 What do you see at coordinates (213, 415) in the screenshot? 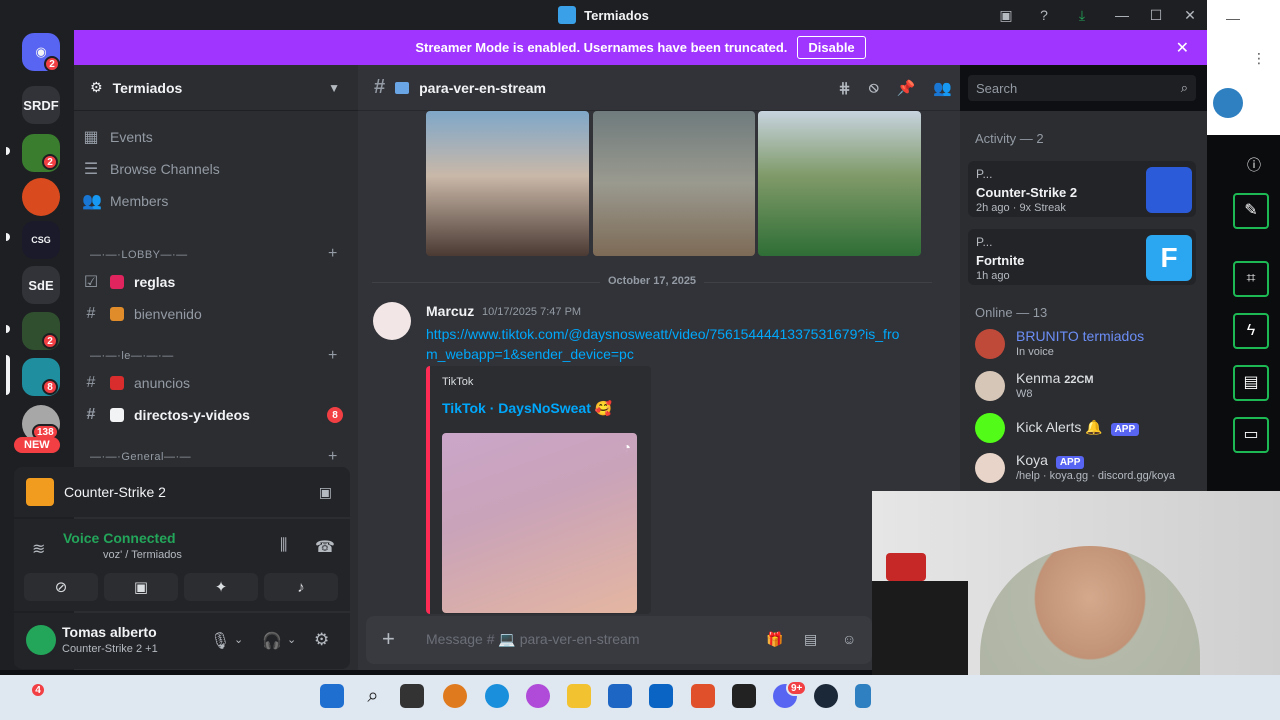
I see `channel-directos-y-videos: # directos-y-videos` at bounding box center [213, 415].